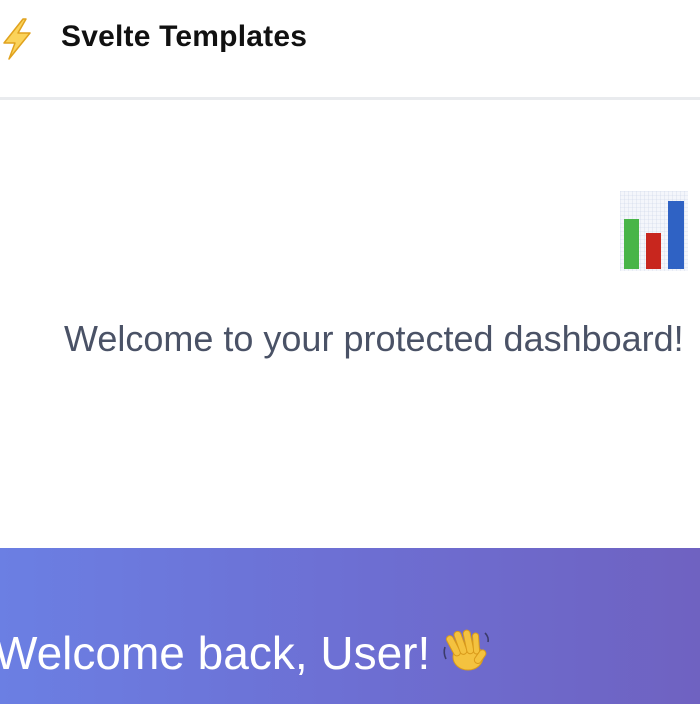  Describe the element at coordinates (215, 653) in the screenshot. I see `banner-welcome-message: Welcome back, User!` at that location.